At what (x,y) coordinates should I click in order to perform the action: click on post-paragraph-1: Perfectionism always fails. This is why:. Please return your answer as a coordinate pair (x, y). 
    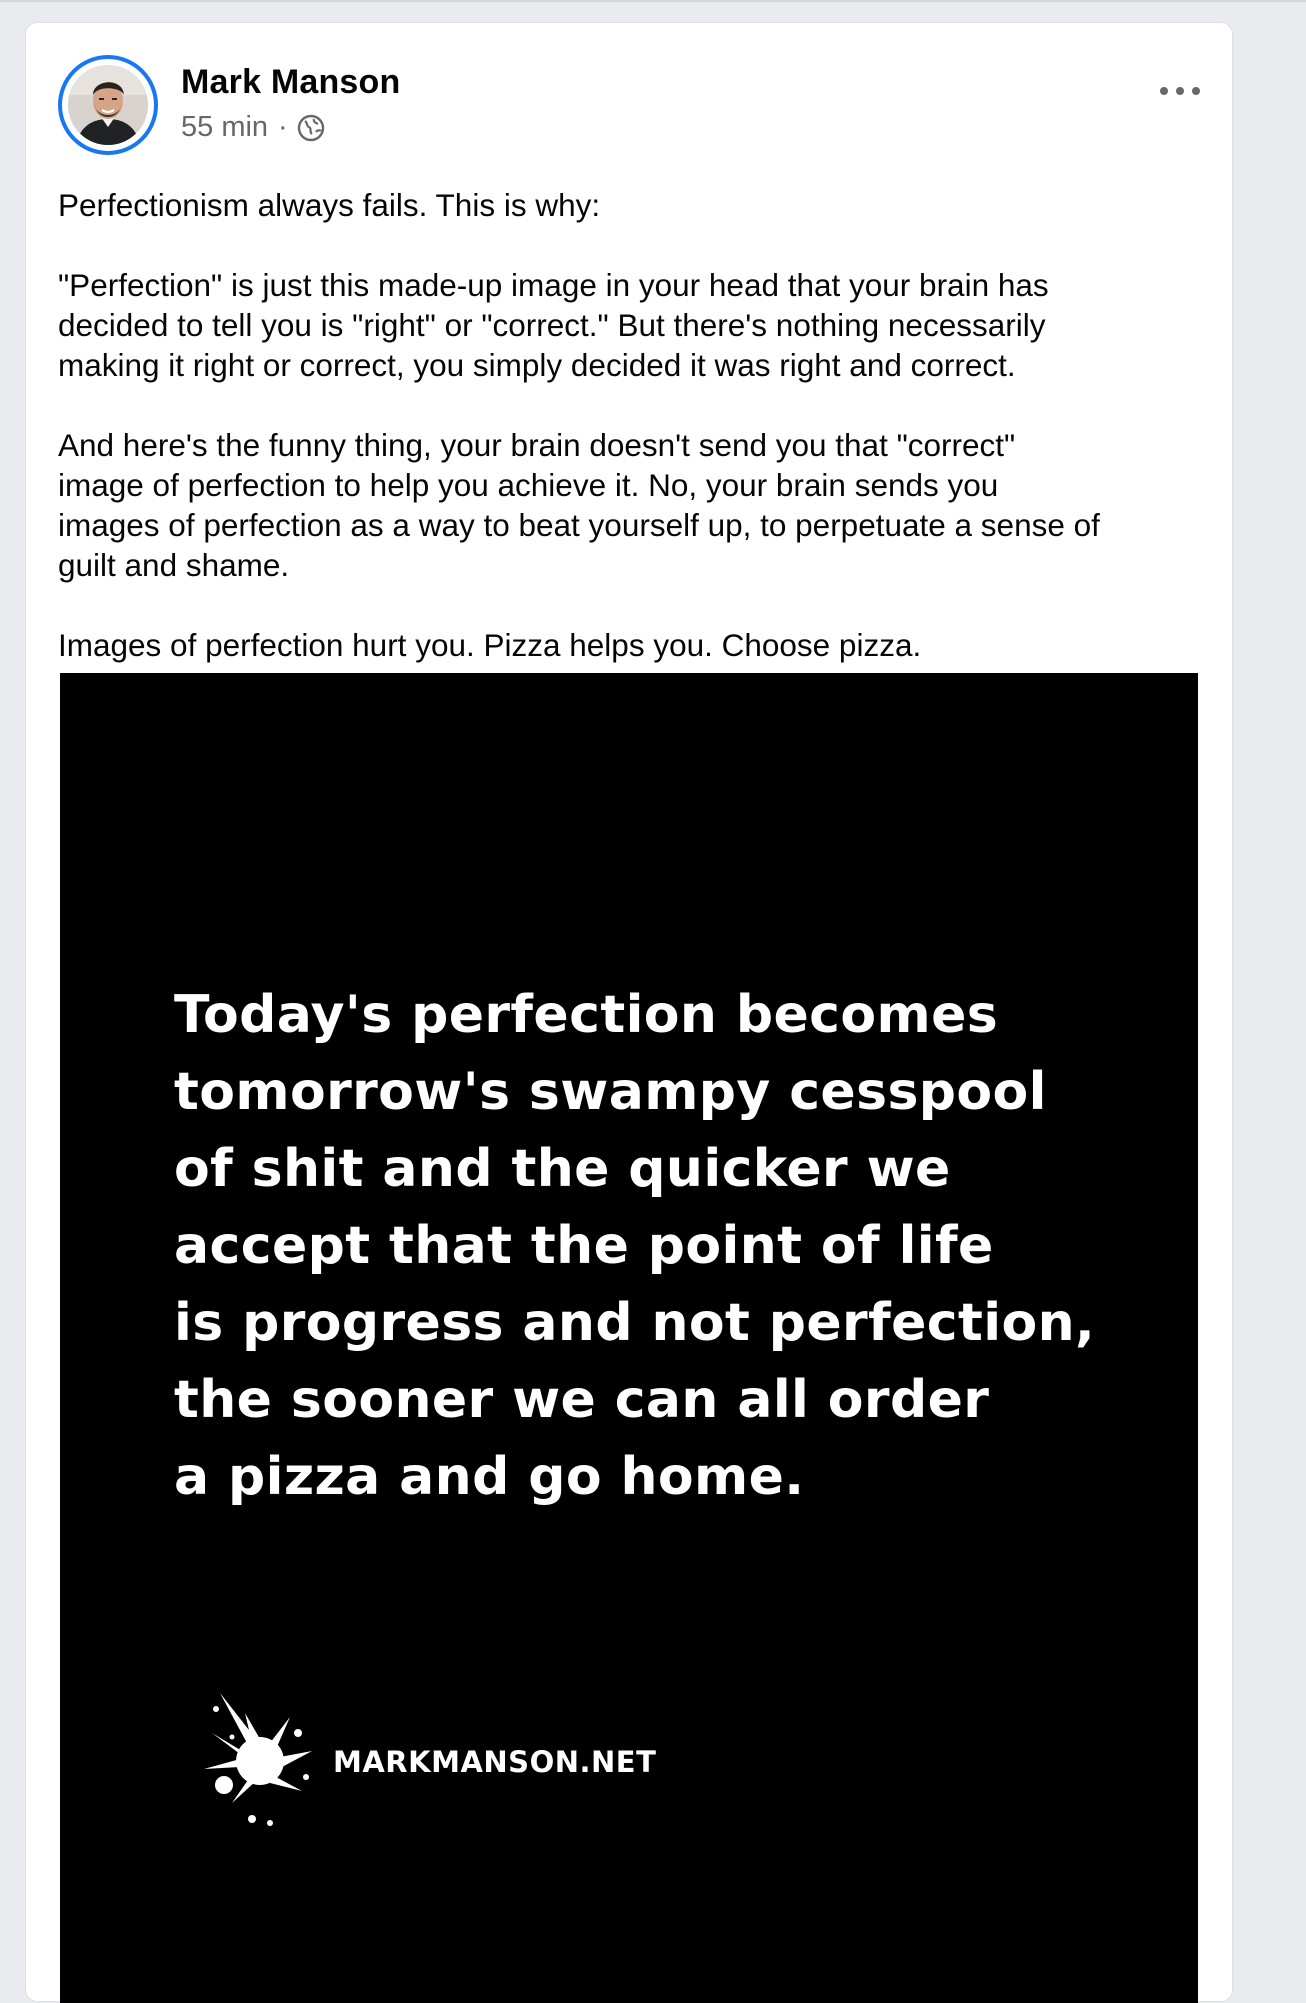
    Looking at the image, I should click on (638, 205).